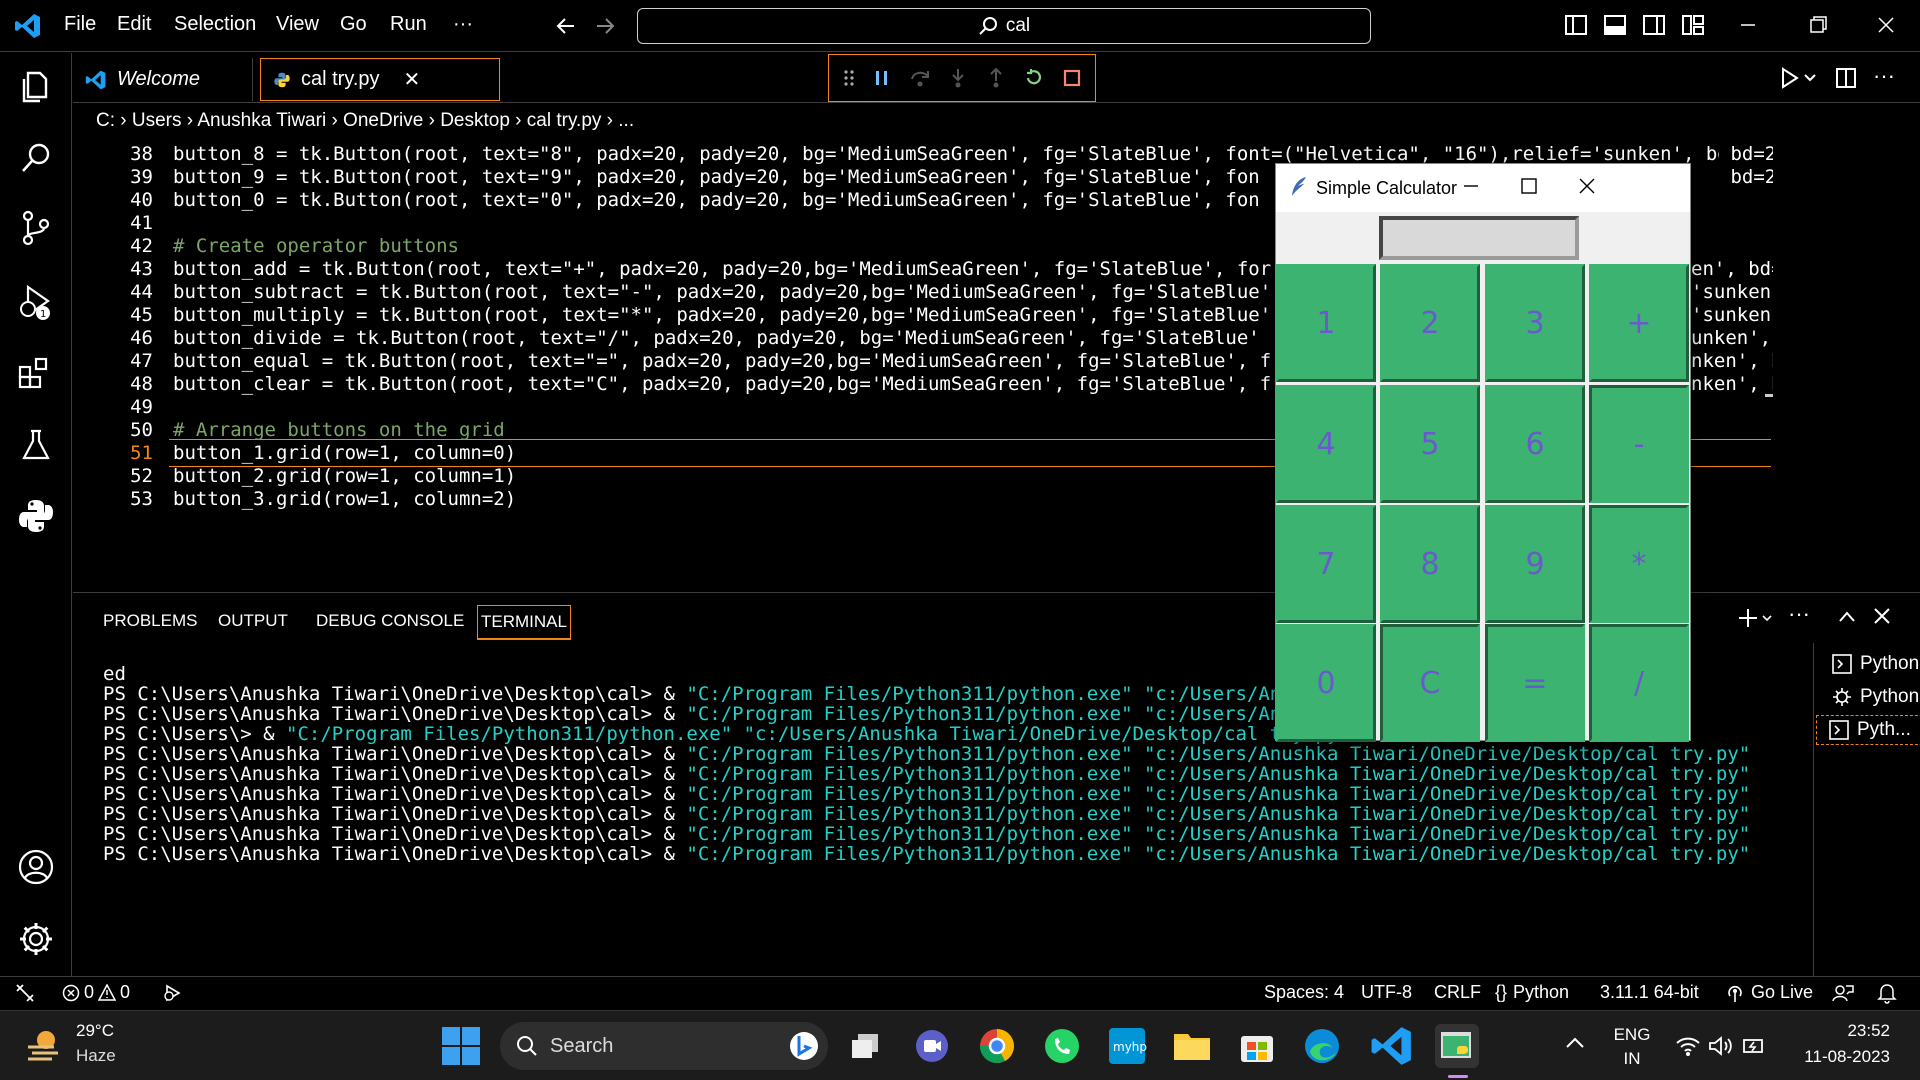  Describe the element at coordinates (1535, 444) in the screenshot. I see `calc-button-6: 6` at that location.